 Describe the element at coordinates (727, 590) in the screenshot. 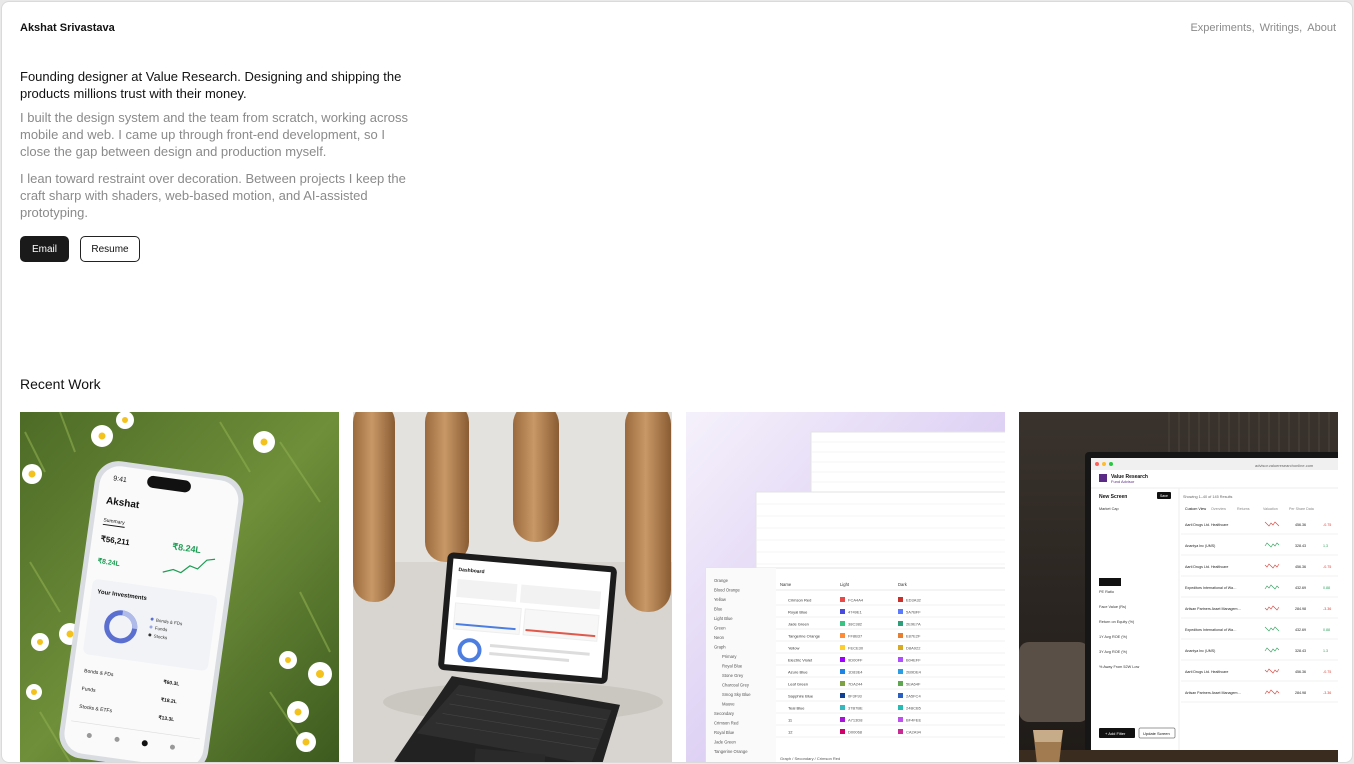

I see `token-group-item: Blood Orange` at that location.